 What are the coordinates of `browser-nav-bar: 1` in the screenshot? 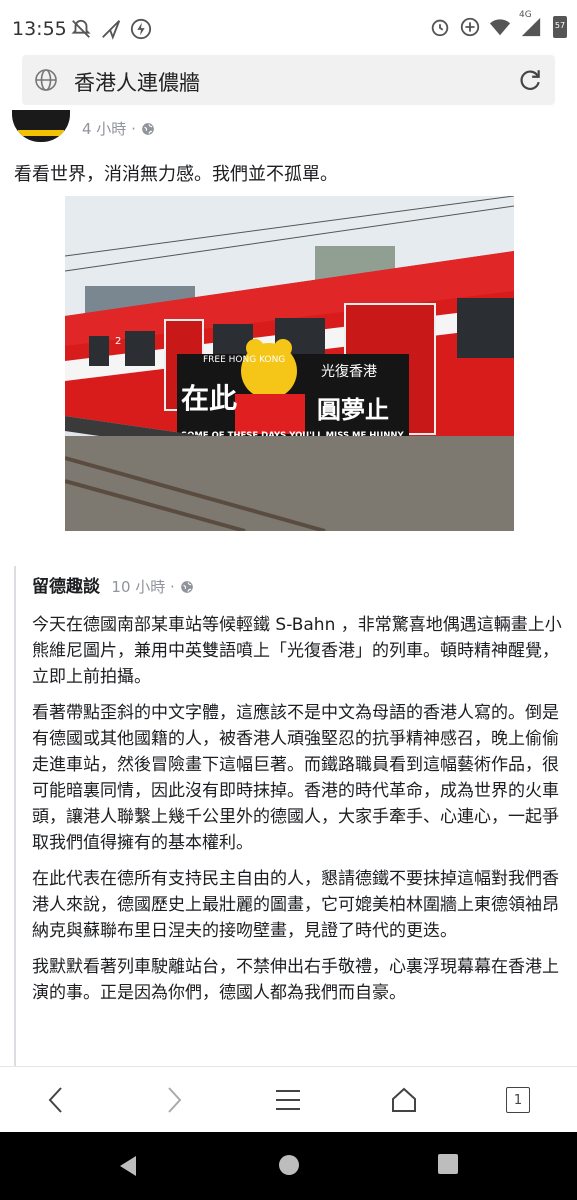 It's located at (288, 1099).